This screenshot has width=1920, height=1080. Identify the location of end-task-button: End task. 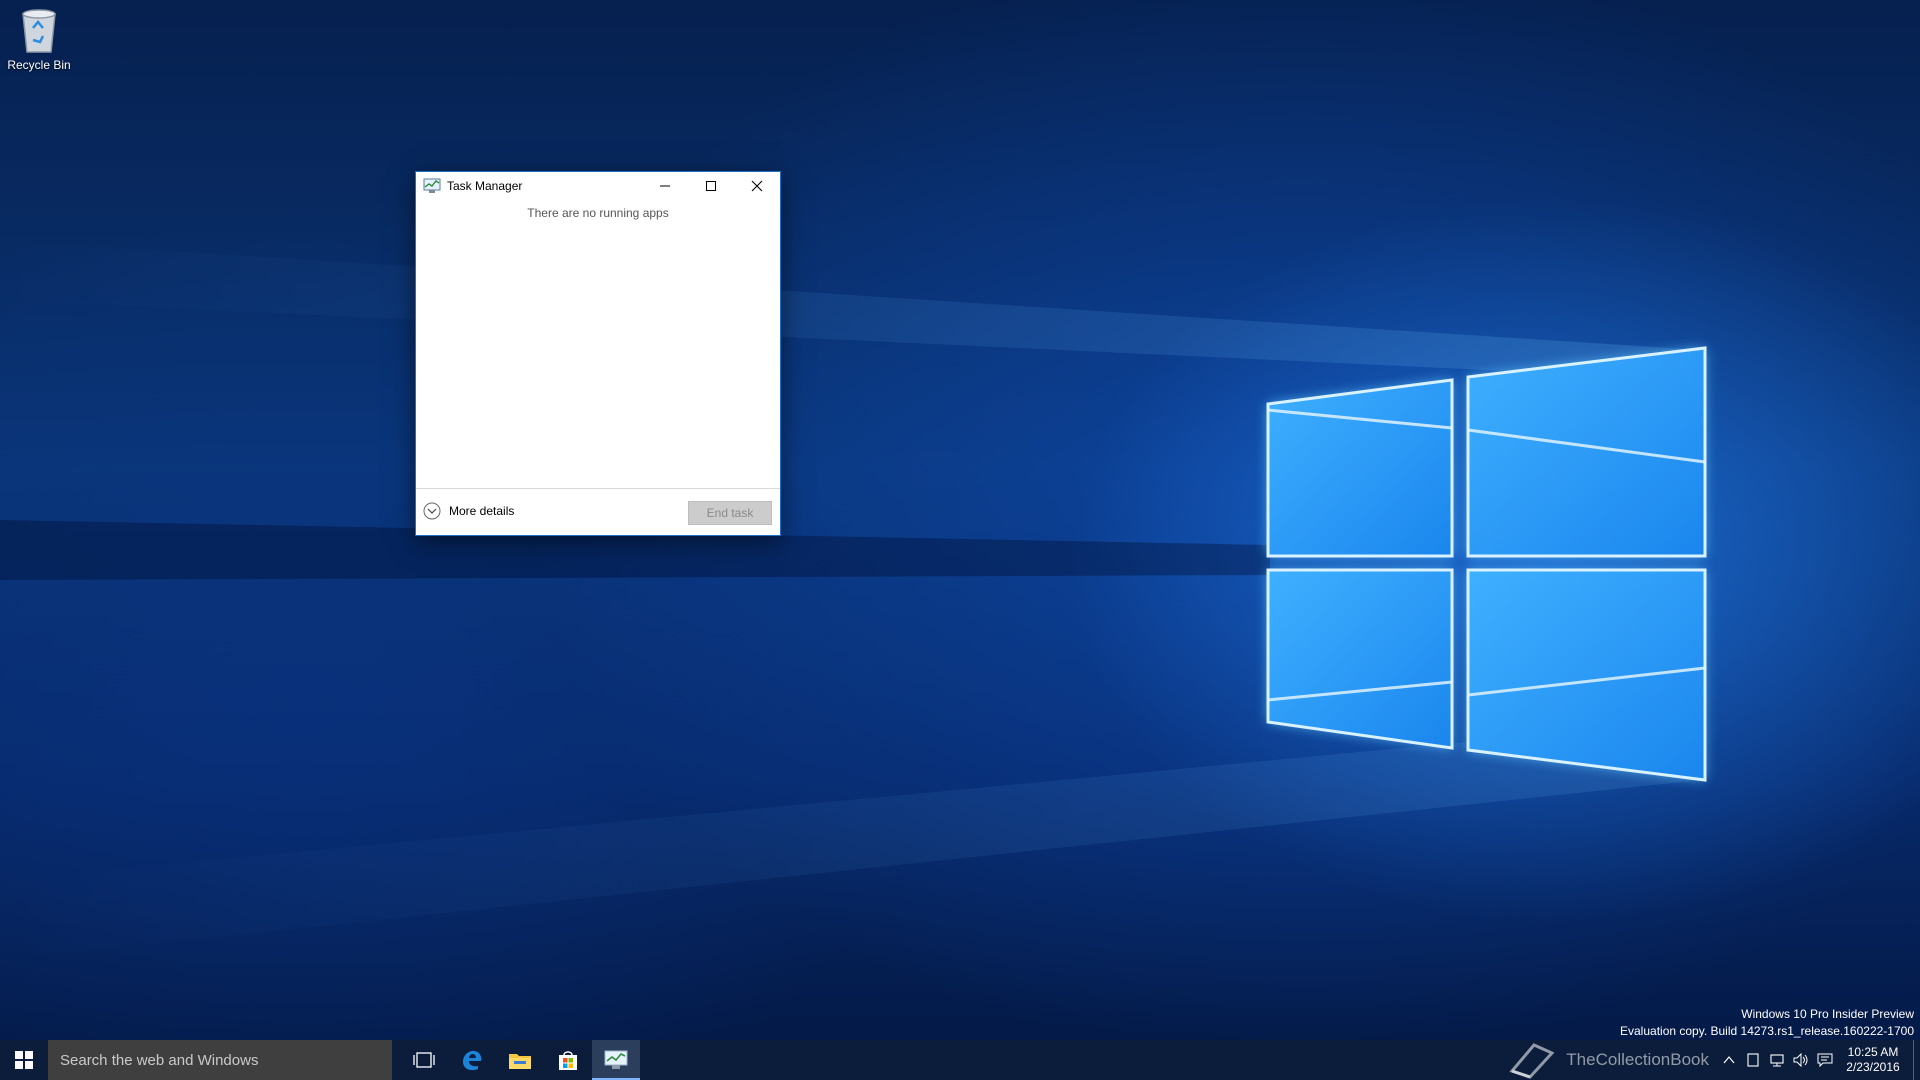
(730, 513).